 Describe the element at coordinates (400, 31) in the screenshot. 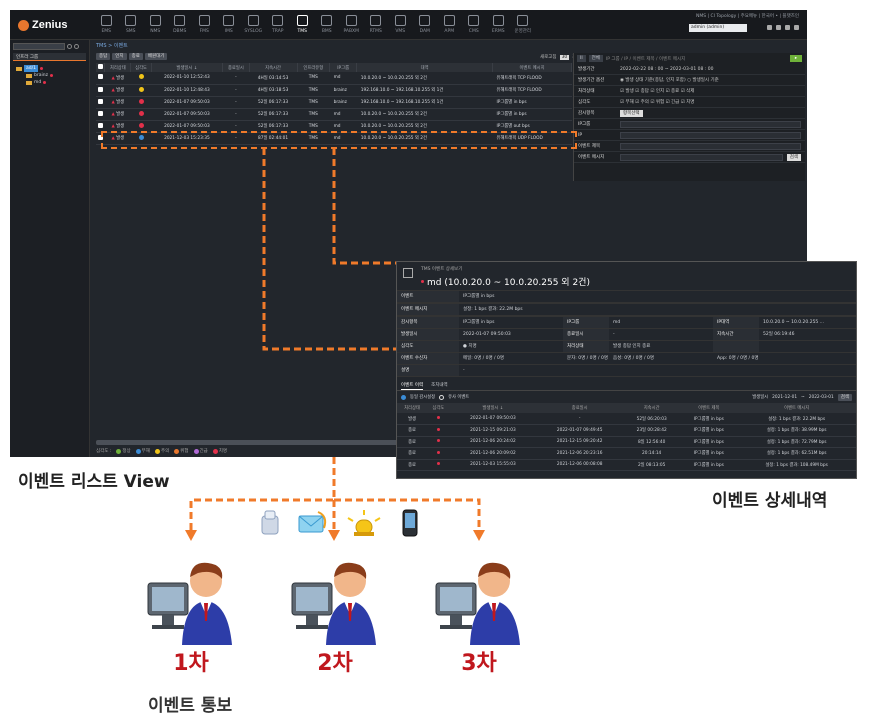

I see `nav-item-label: VMS` at that location.